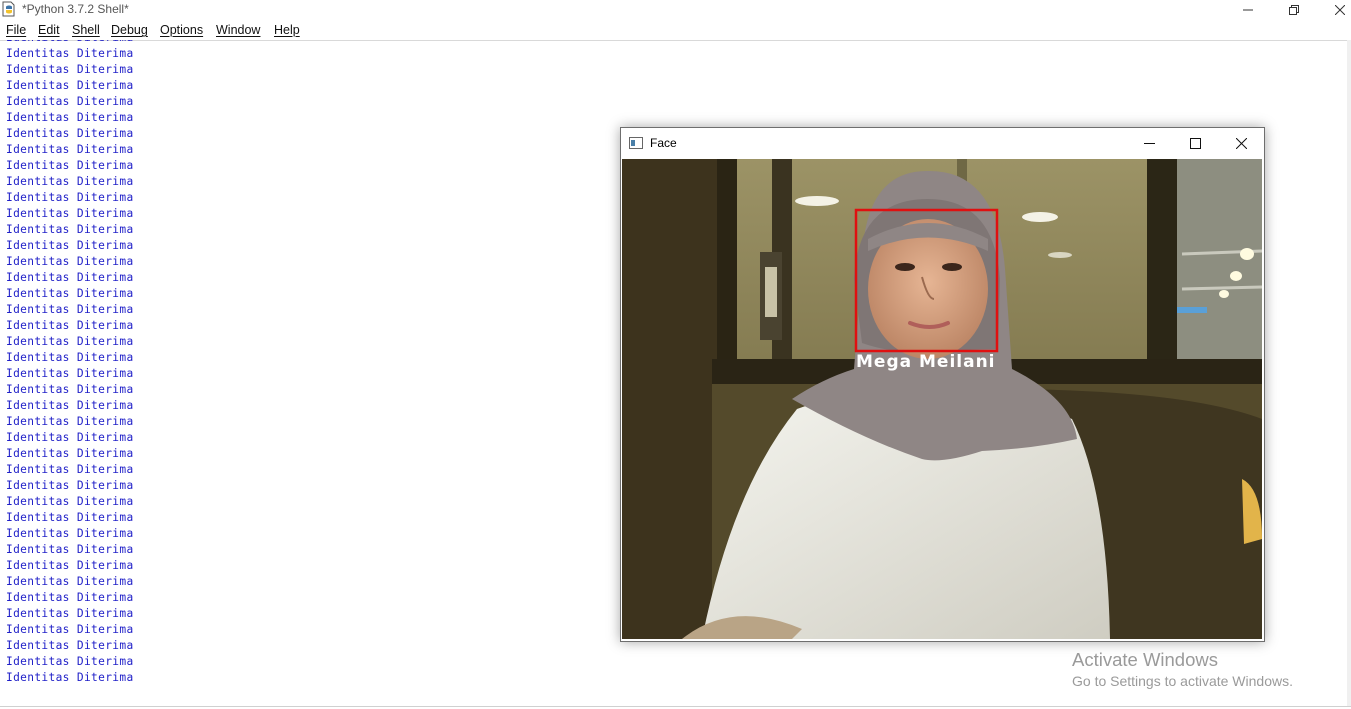  What do you see at coordinates (926, 362) in the screenshot?
I see `detected-name-label: Mega Meilani` at bounding box center [926, 362].